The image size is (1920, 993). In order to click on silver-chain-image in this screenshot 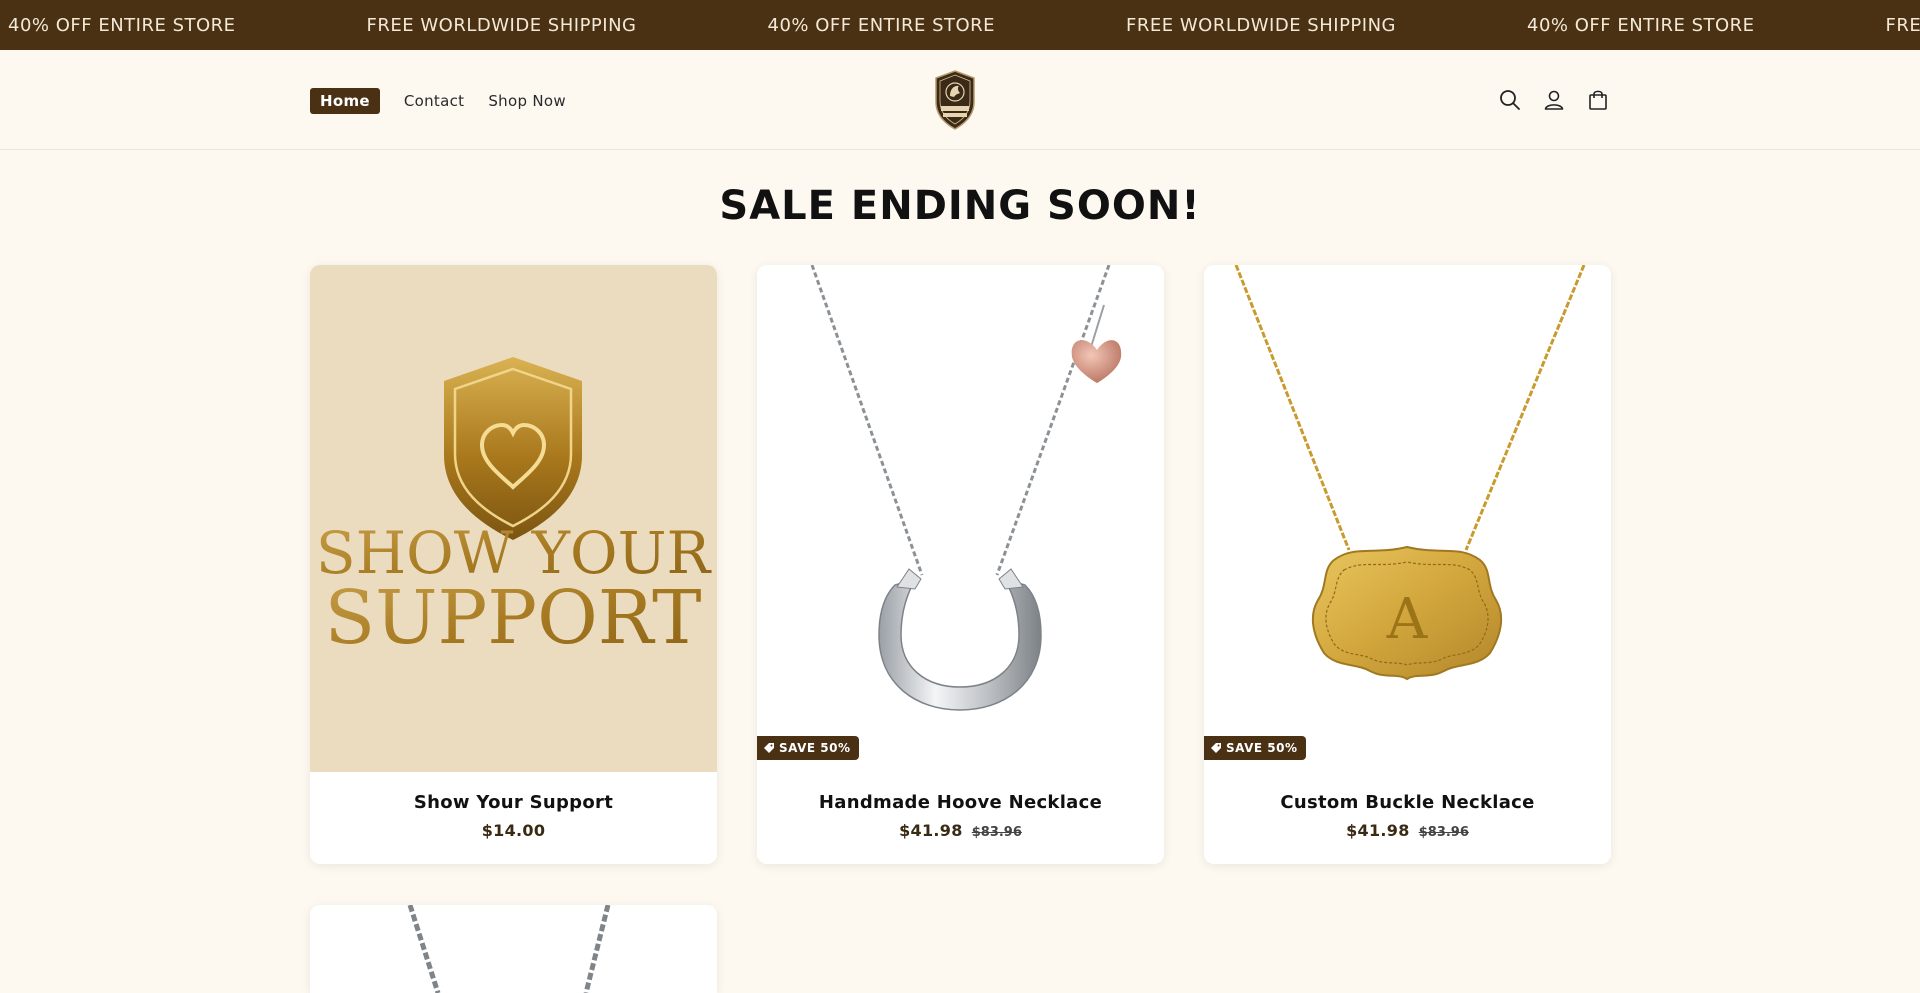, I will do `click(509, 949)`.